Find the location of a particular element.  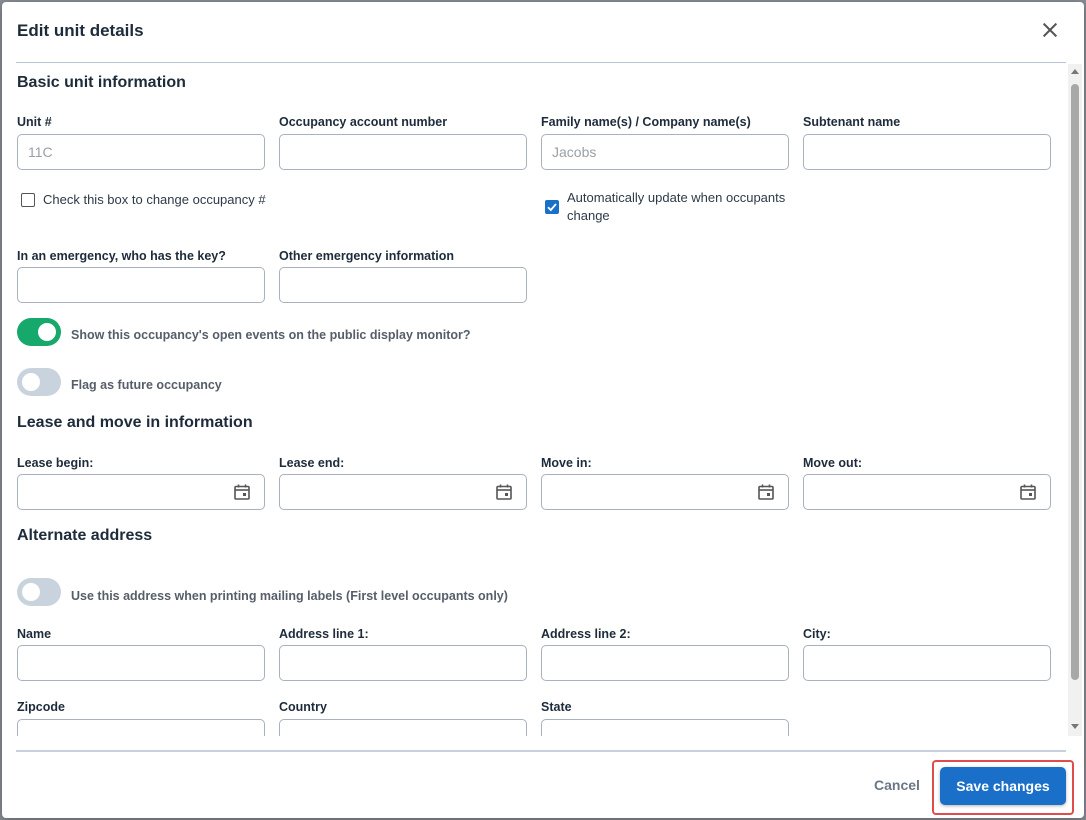

scroll-up-arrow-icon is located at coordinates (1075, 71).